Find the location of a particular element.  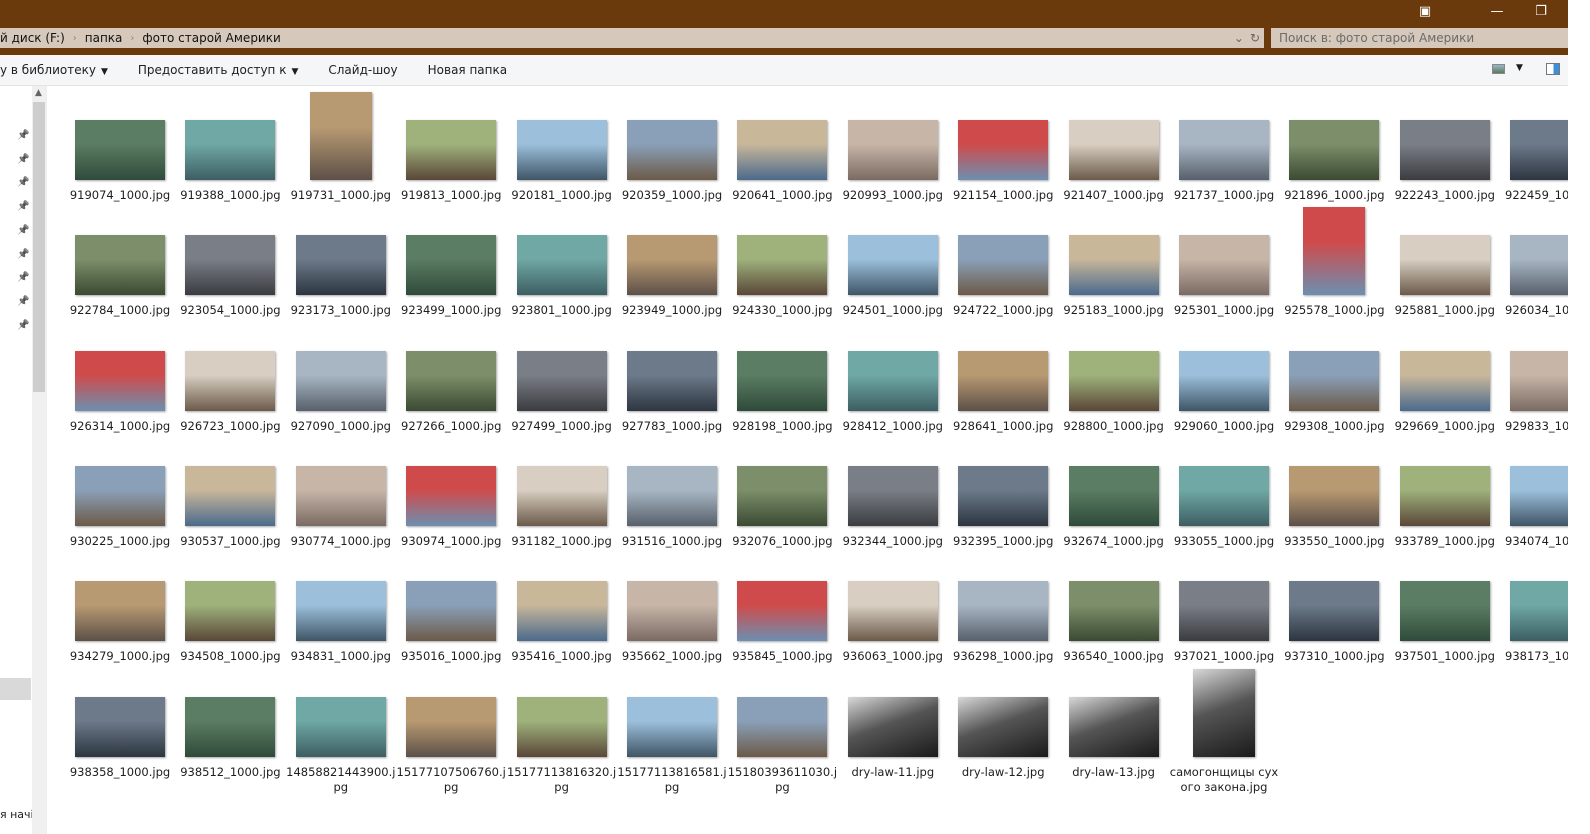

slideshow-button: Слайд-шоу is located at coordinates (362, 70).